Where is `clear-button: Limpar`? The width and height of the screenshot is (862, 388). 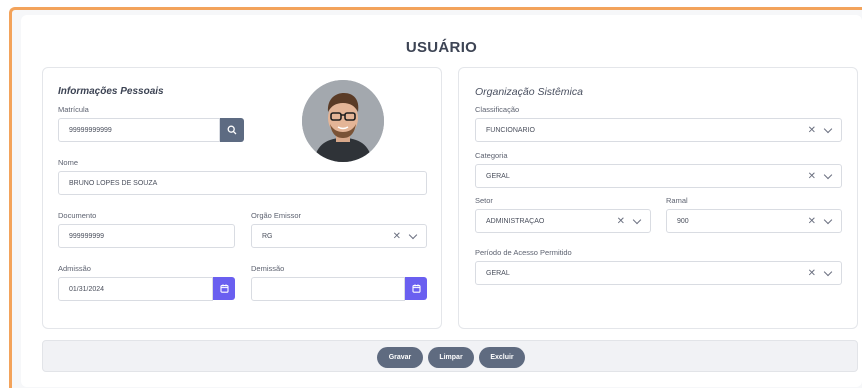
clear-button: Limpar is located at coordinates (451, 357).